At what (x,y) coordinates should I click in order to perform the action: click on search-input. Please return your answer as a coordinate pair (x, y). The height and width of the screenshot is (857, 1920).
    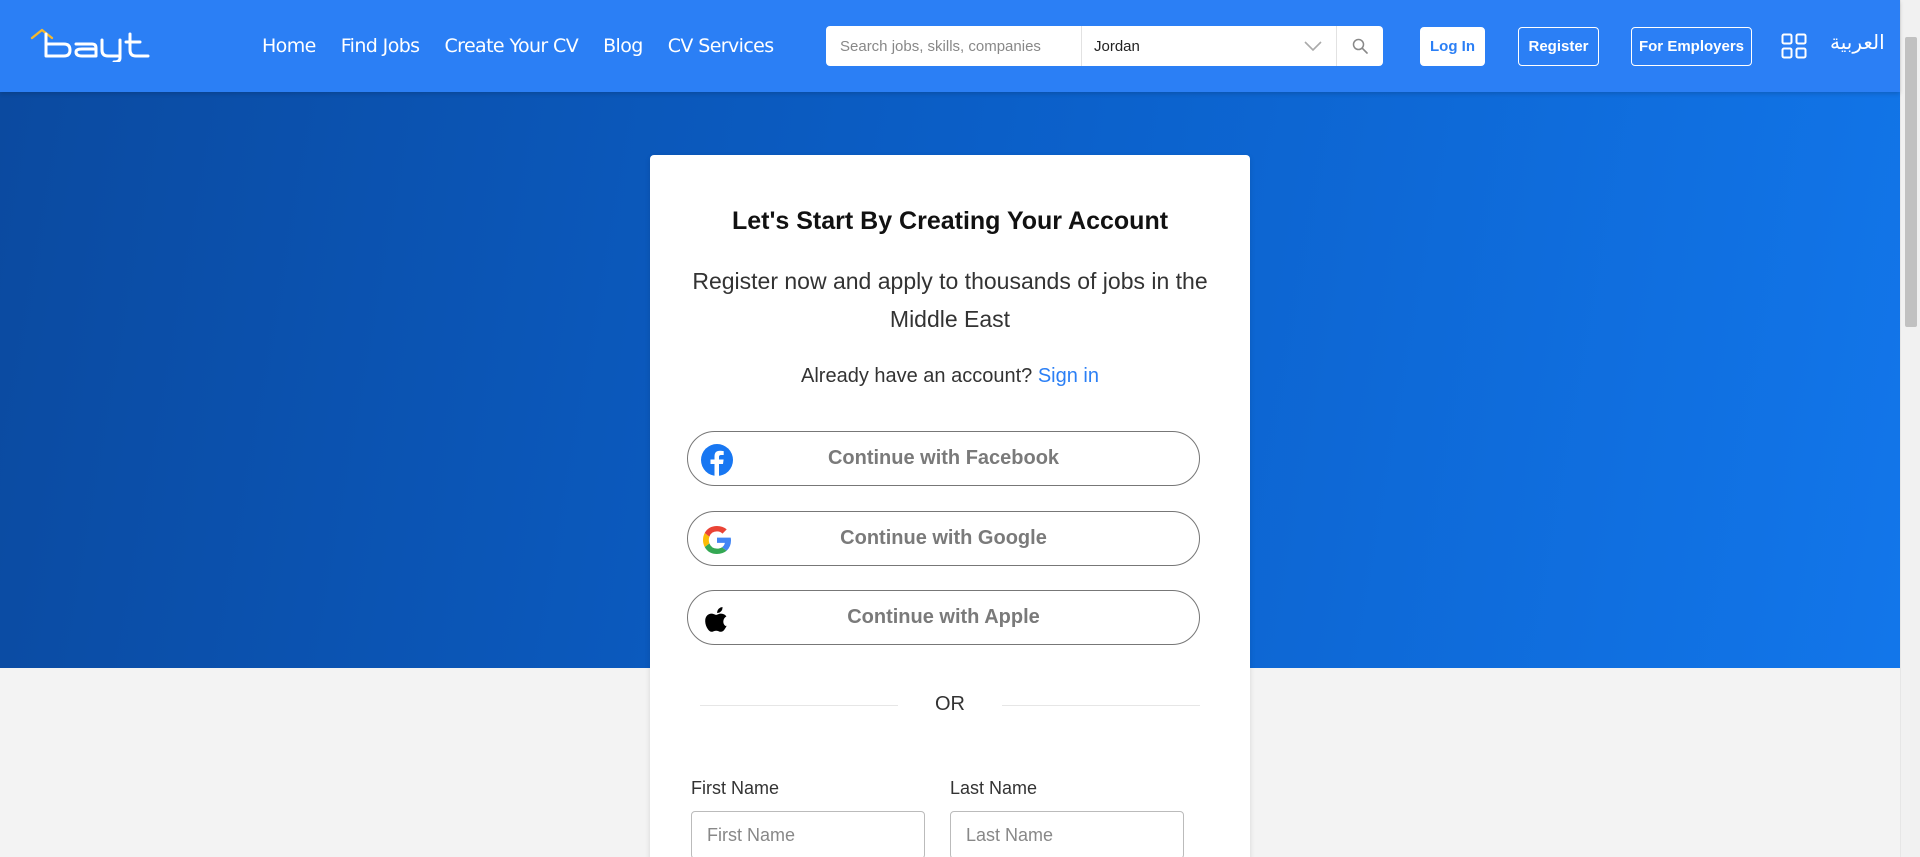
    Looking at the image, I should click on (954, 46).